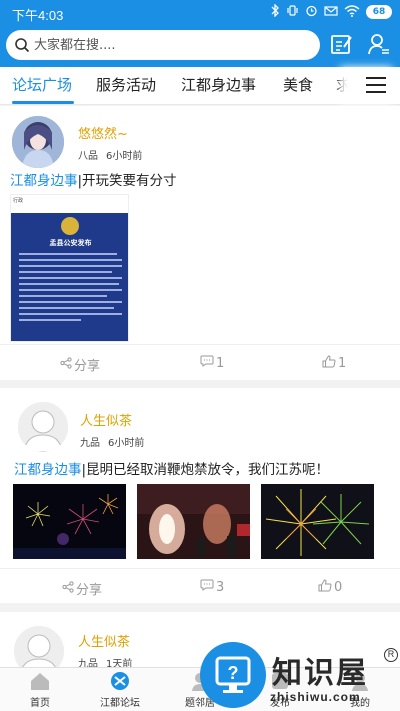 This screenshot has width=400, height=711. What do you see at coordinates (69, 204) in the screenshot?
I see `image-header: 行政` at bounding box center [69, 204].